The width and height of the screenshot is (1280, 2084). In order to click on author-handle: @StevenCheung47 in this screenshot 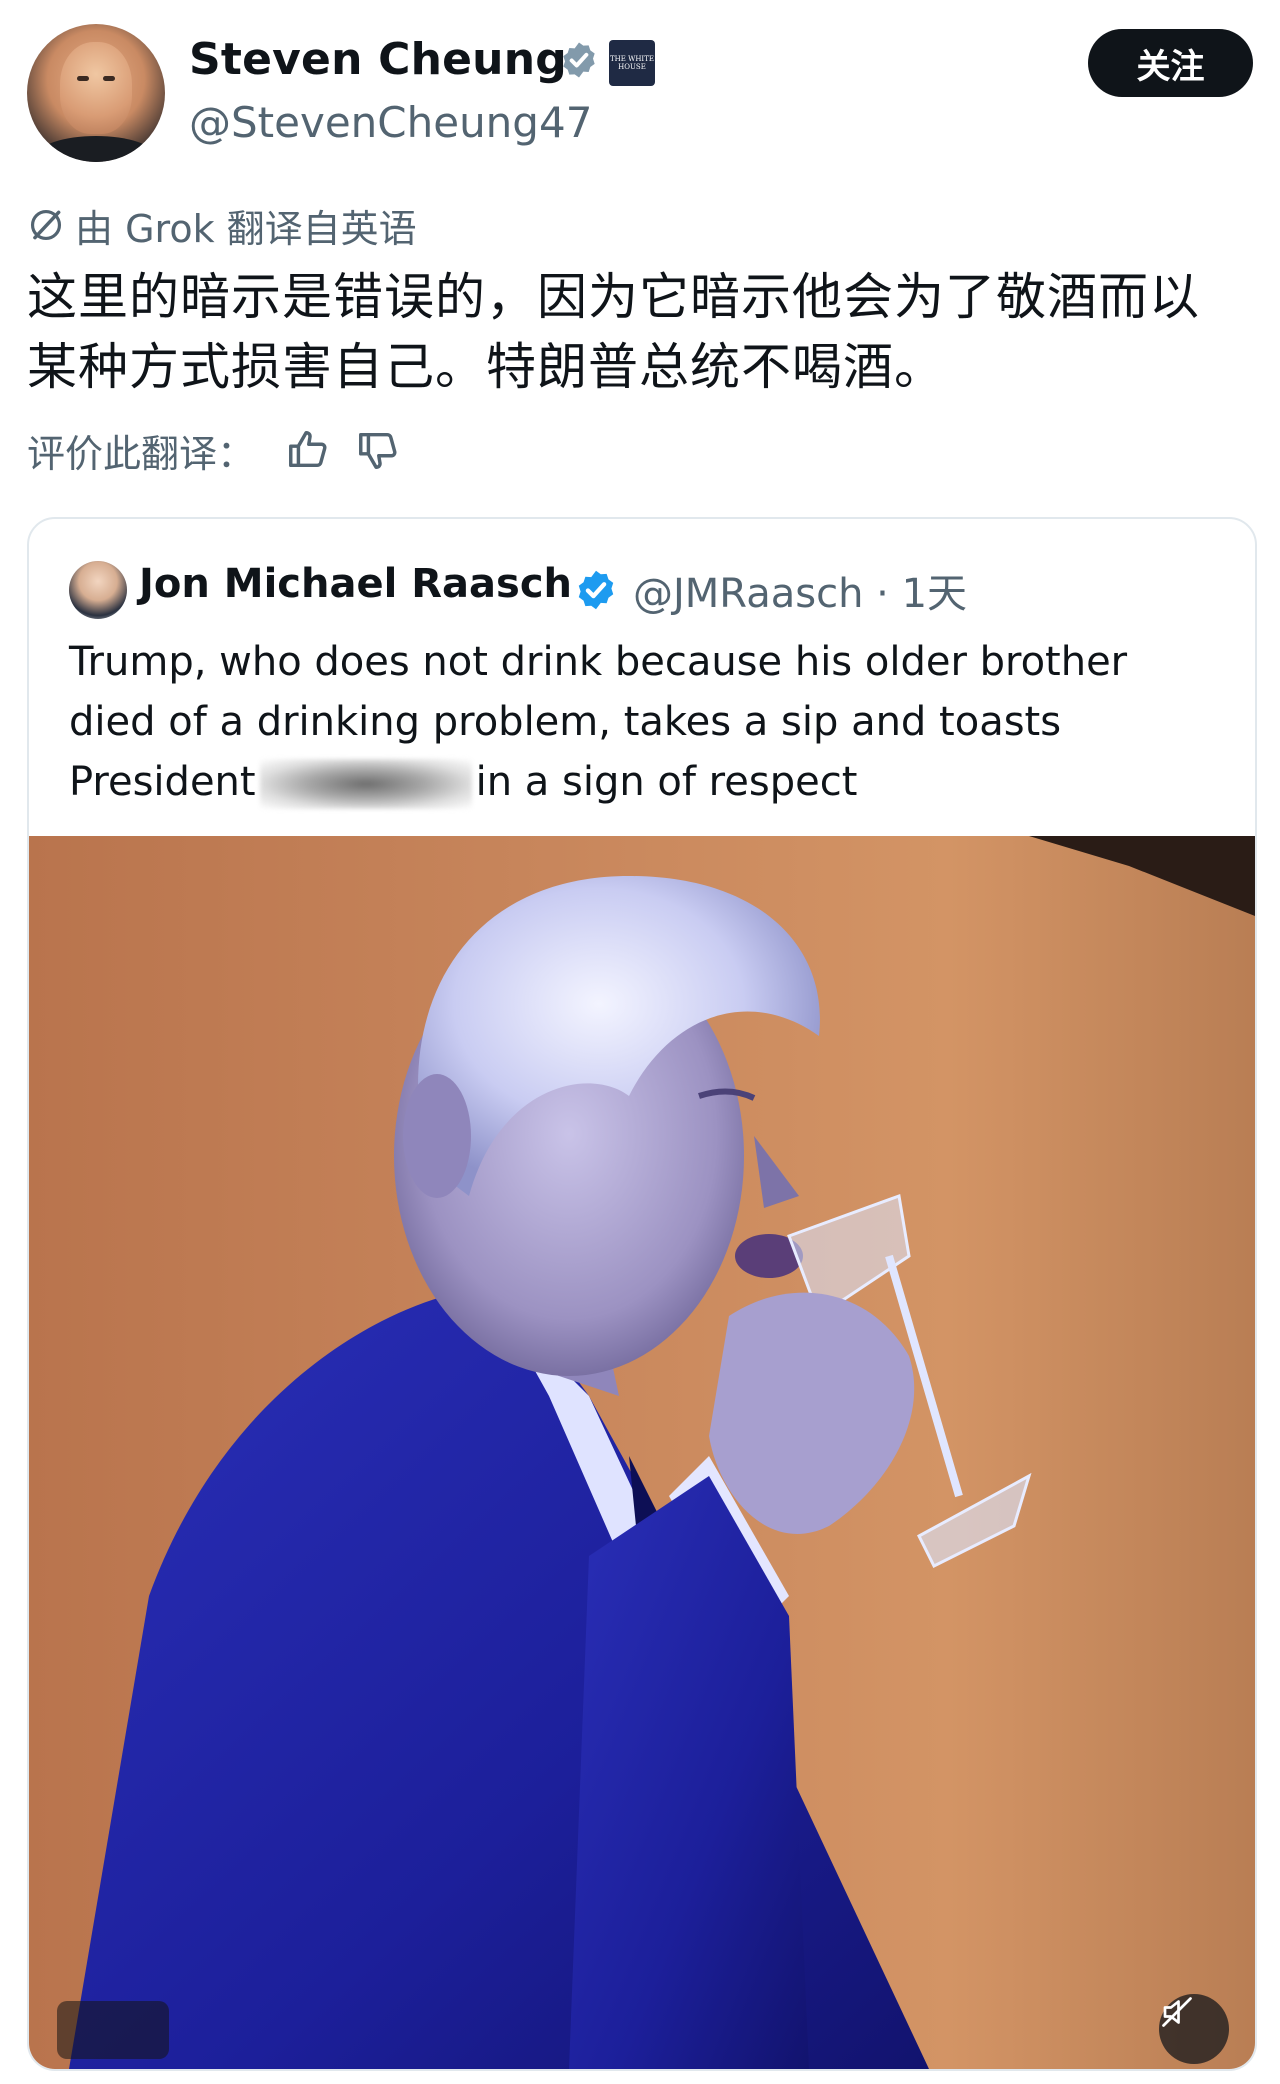, I will do `click(390, 122)`.